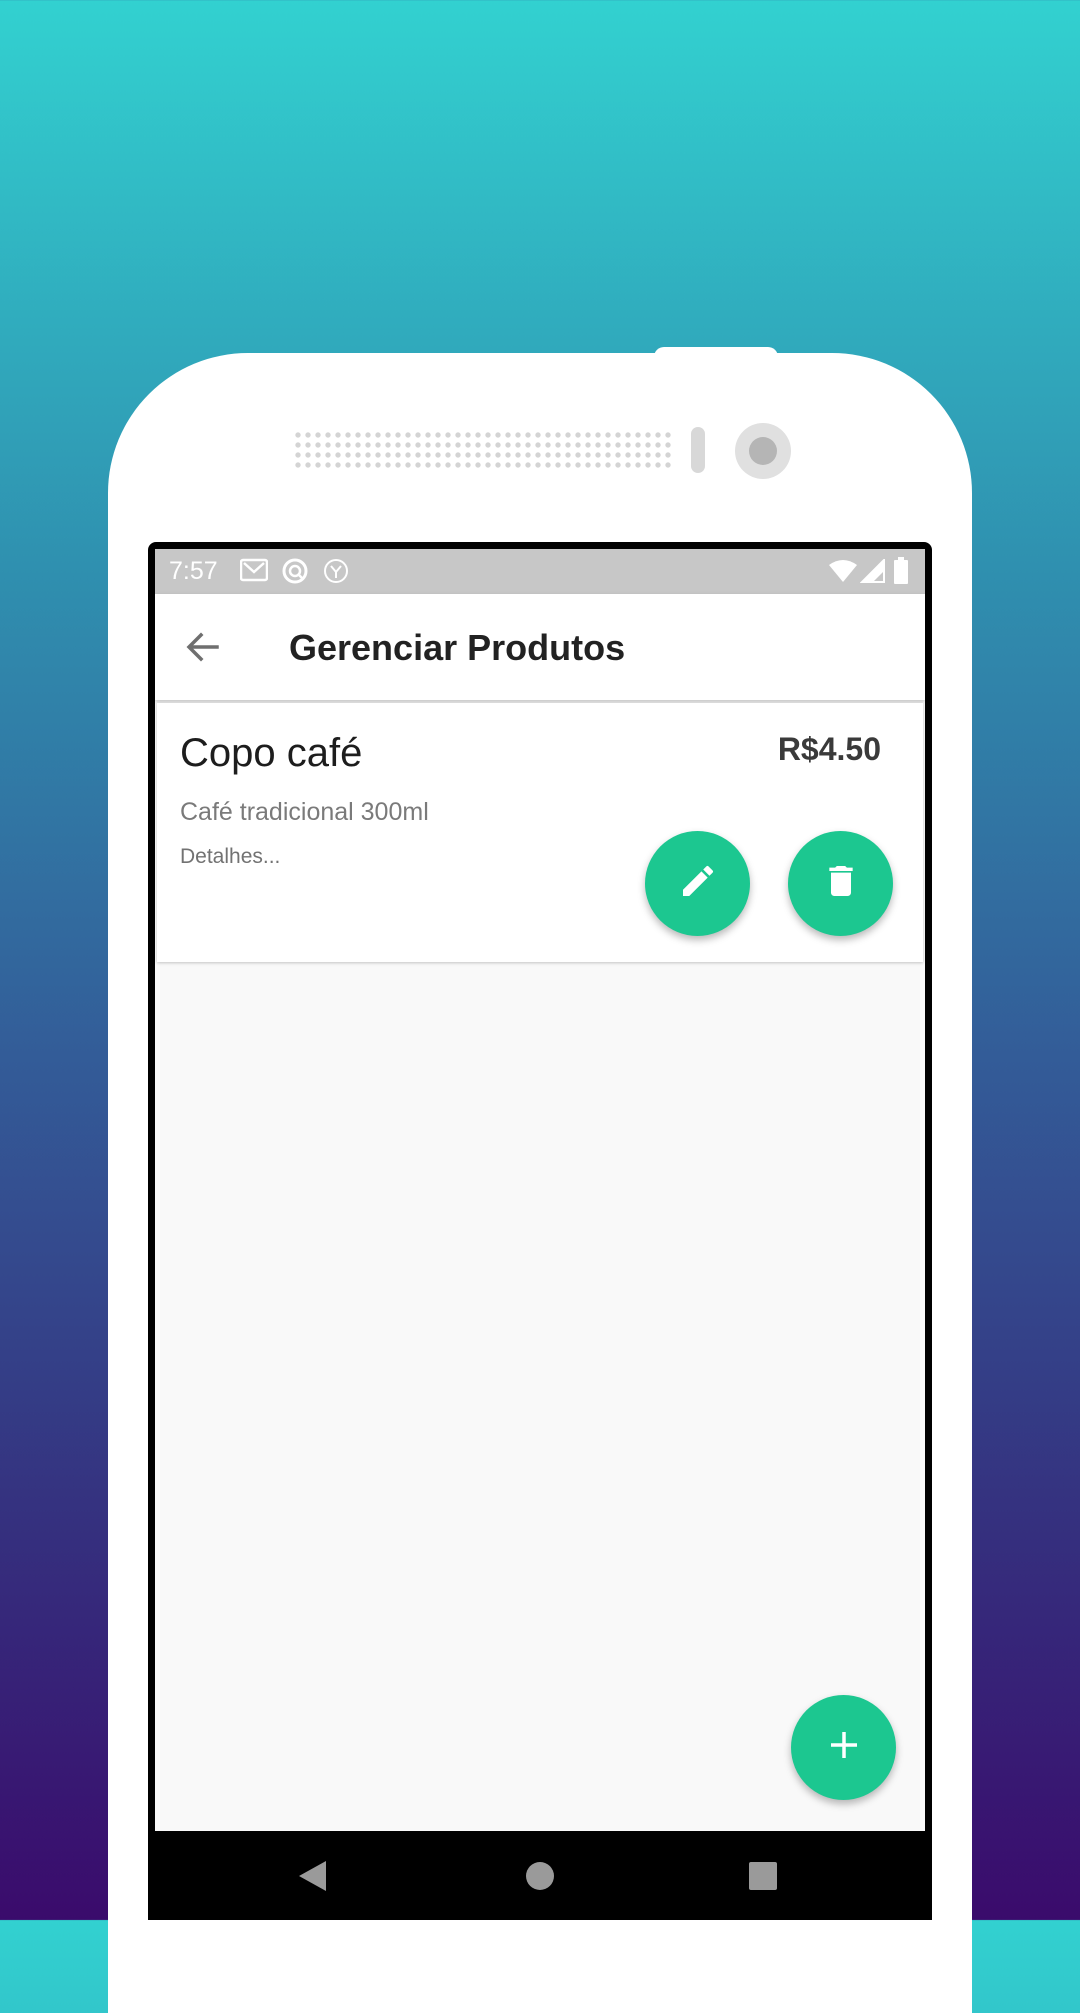 Image resolution: width=1080 pixels, height=2013 pixels. Describe the element at coordinates (763, 451) in the screenshot. I see `phone-front-camera` at that location.